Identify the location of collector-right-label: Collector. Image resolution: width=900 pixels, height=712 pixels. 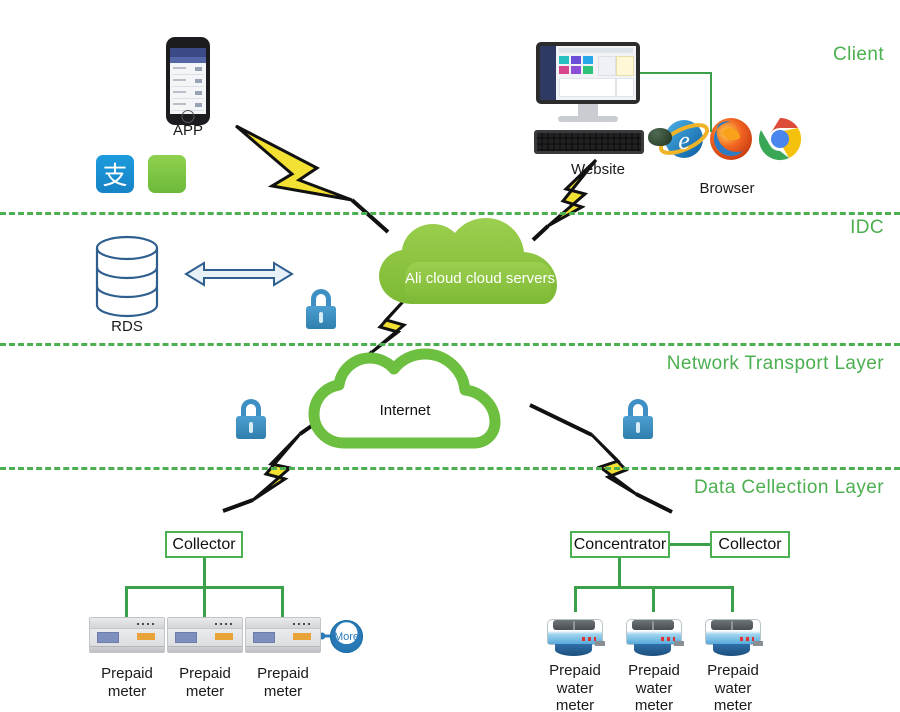
(750, 544).